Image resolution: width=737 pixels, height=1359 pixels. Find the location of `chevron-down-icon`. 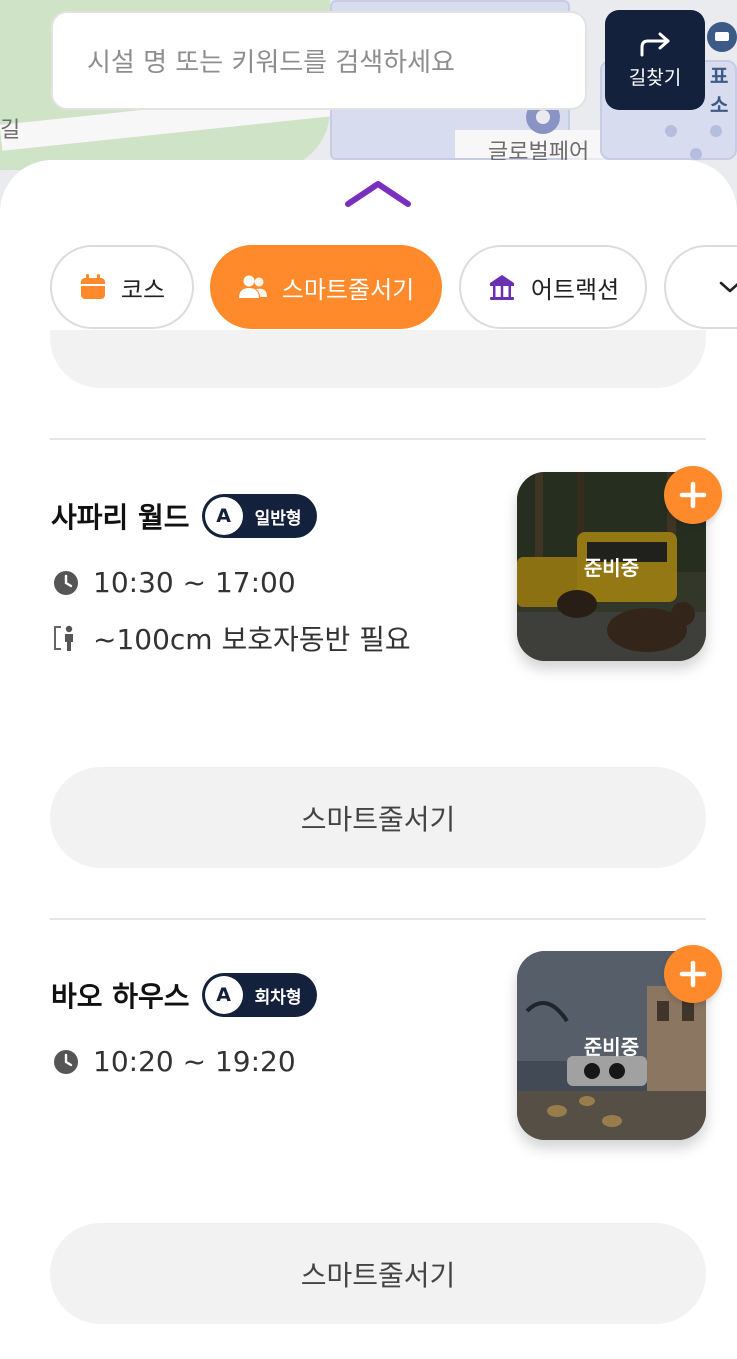

chevron-down-icon is located at coordinates (728, 287).